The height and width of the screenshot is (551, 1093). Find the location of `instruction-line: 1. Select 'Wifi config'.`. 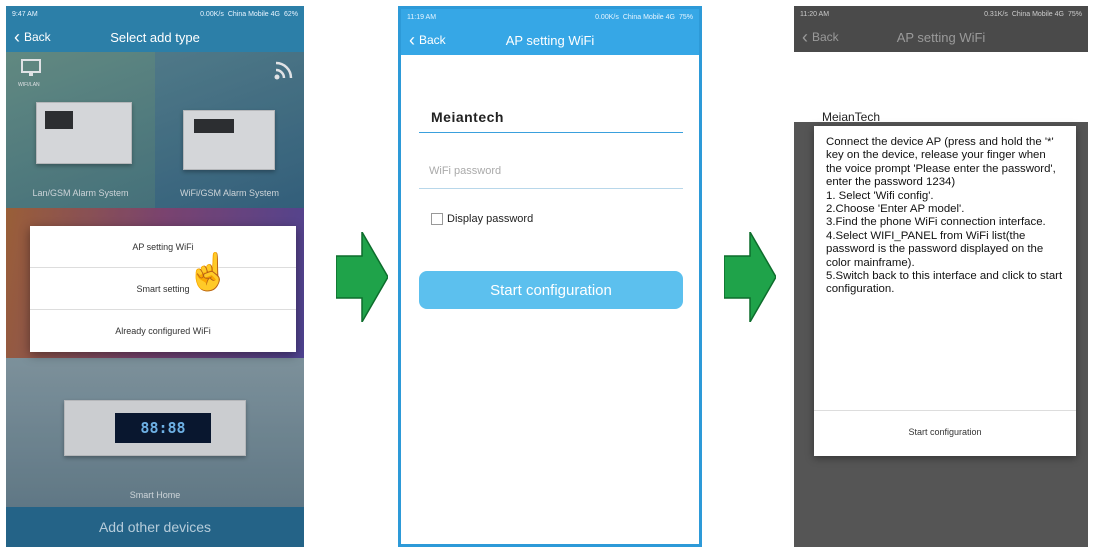

instruction-line: 1. Select 'Wifi config'. is located at coordinates (880, 195).